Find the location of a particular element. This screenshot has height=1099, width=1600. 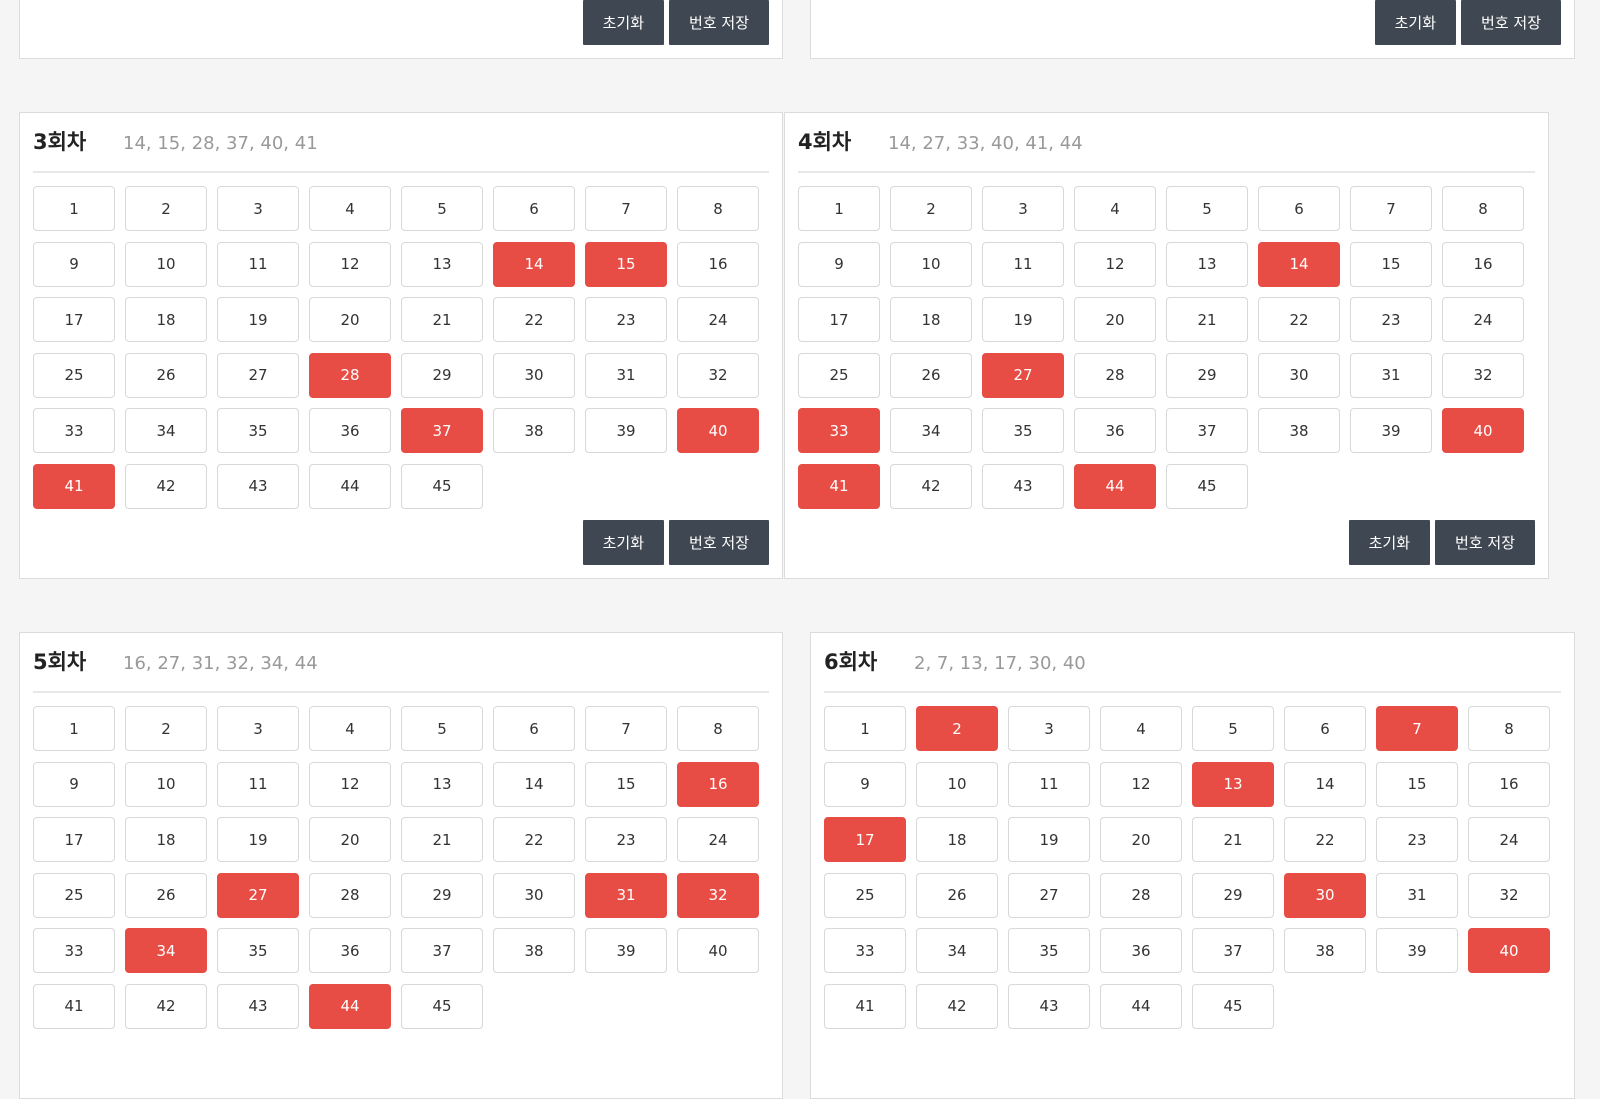

number-ball-1: 1 is located at coordinates (865, 728).